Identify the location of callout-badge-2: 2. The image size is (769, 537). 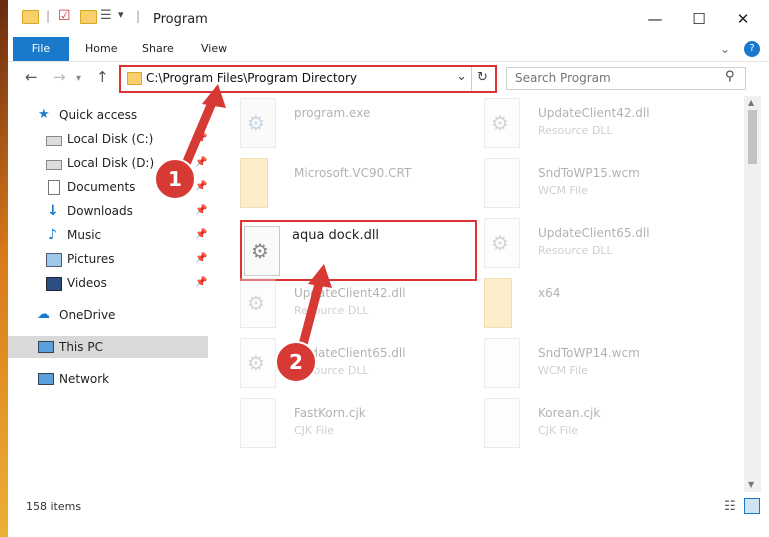
(296, 362).